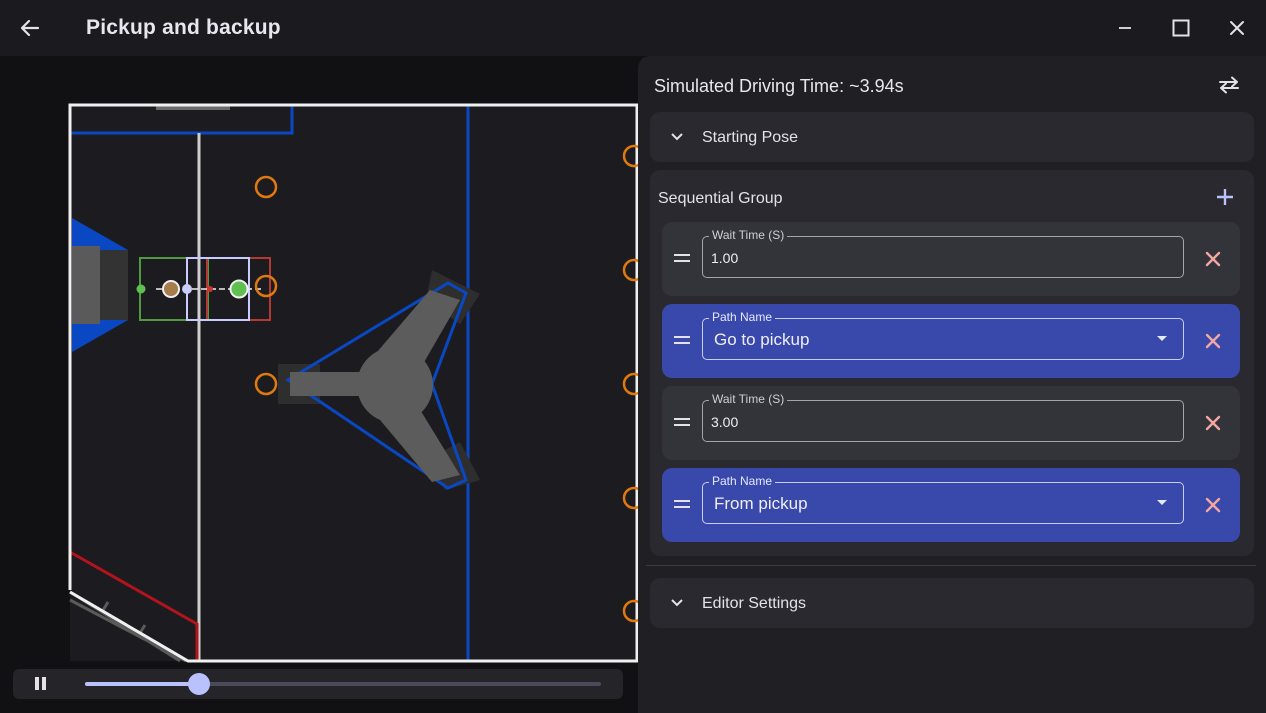  I want to click on maximize-button, so click(1181, 28).